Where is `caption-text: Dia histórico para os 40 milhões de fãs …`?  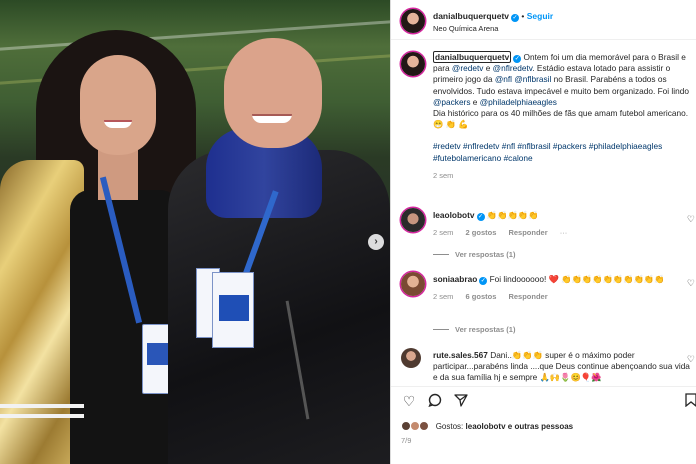 caption-text: Dia histórico para os 40 milhões de fãs … is located at coordinates (561, 119).